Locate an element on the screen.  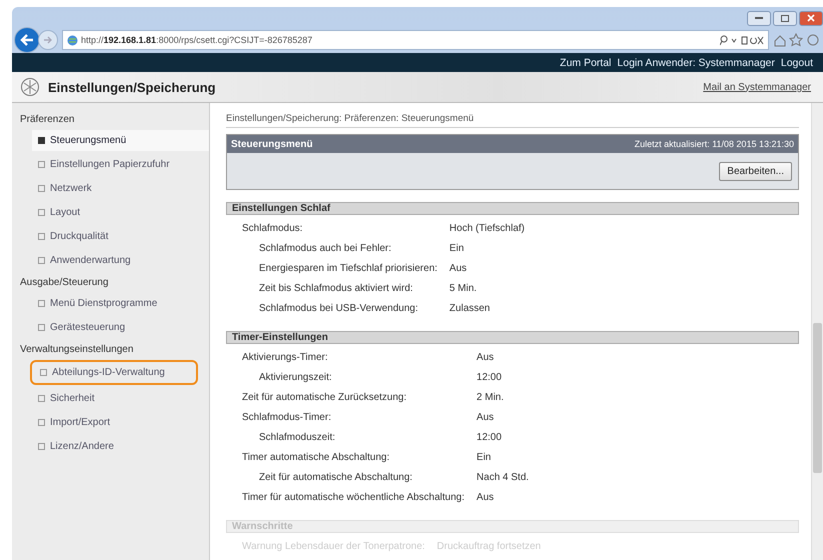
page-title: Einstellungen/Speicherung is located at coordinates (132, 87).